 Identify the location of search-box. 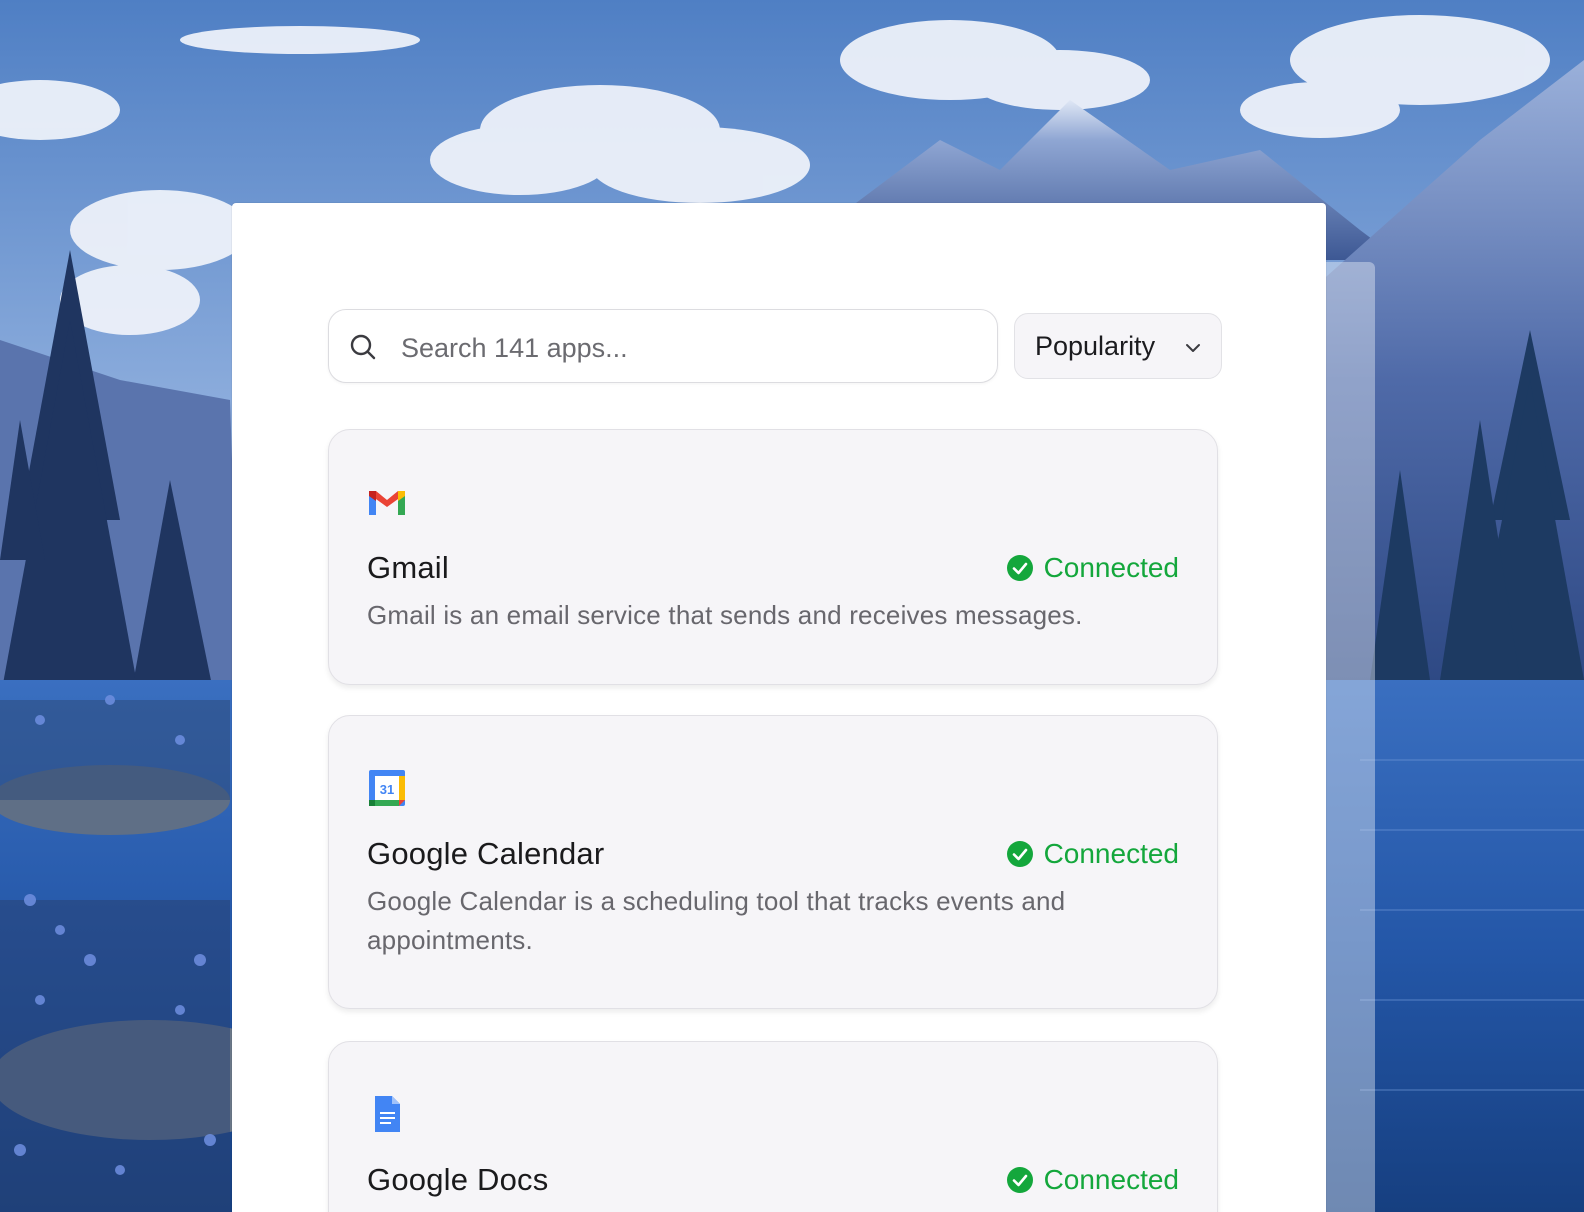
(663, 346).